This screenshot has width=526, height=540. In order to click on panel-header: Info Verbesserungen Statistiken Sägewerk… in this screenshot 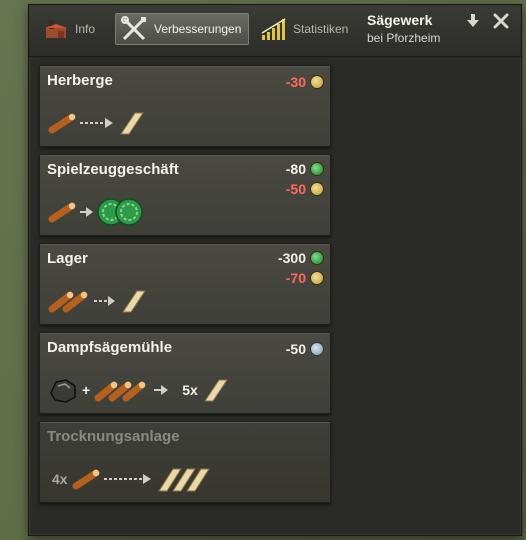, I will do `click(275, 31)`.